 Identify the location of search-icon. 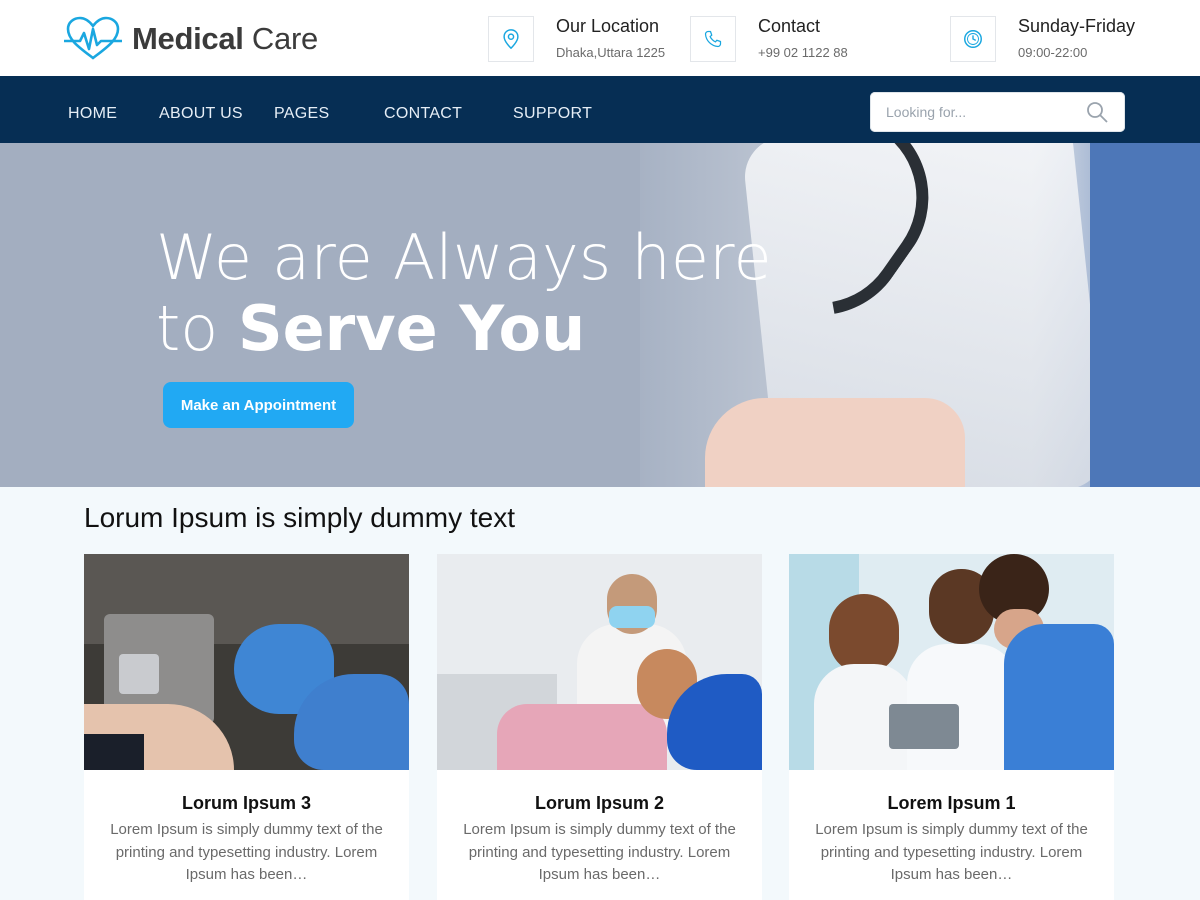
(1097, 112).